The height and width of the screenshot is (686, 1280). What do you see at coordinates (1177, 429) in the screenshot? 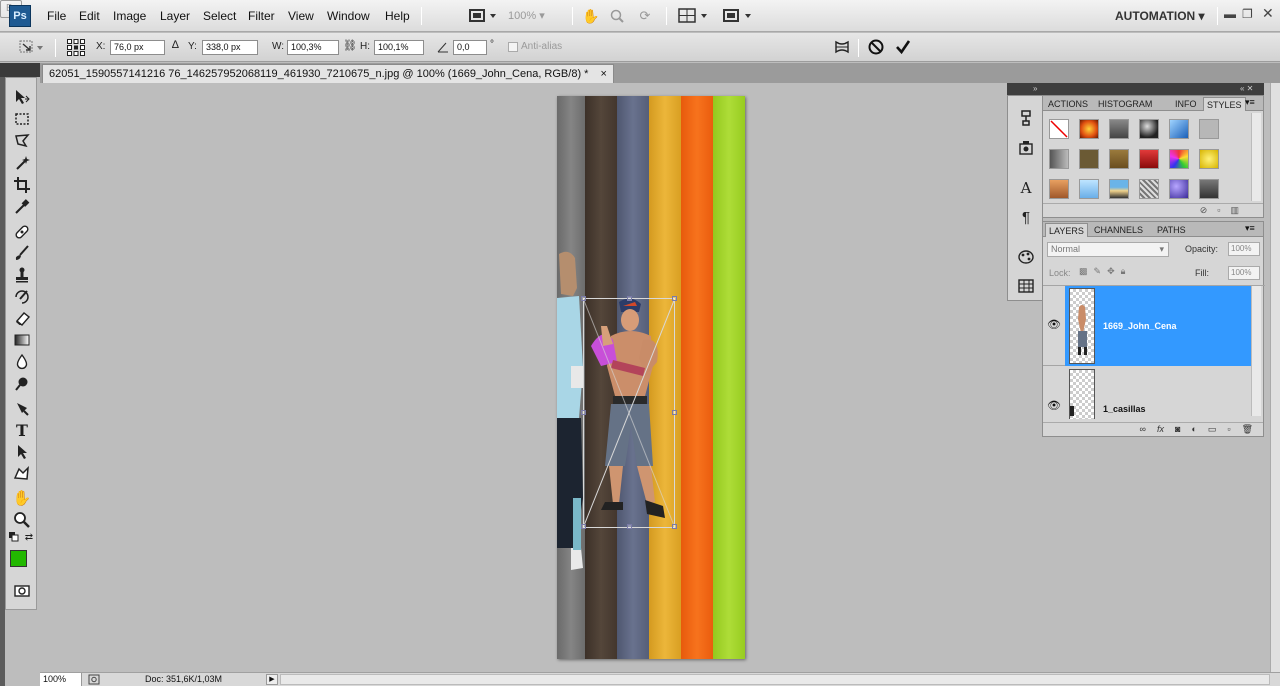
I see `add-mask-icon: ◙` at bounding box center [1177, 429].